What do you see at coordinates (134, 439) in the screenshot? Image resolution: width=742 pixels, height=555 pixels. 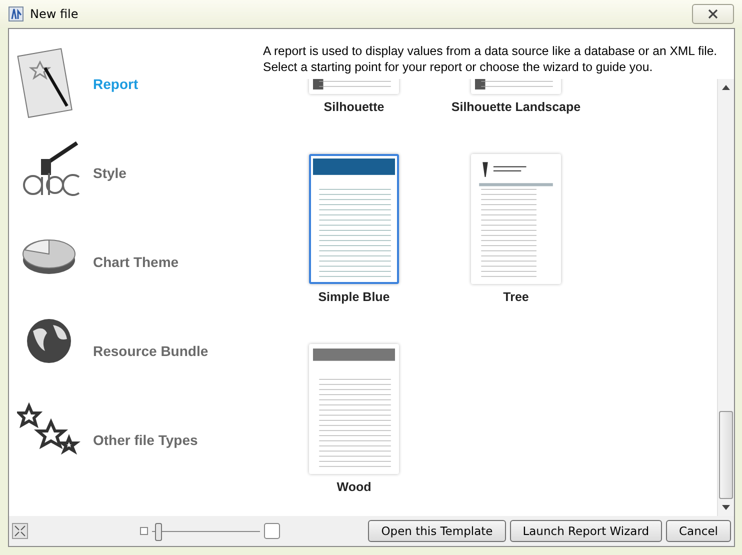 I see `sidebar-item: Other file Types` at bounding box center [134, 439].